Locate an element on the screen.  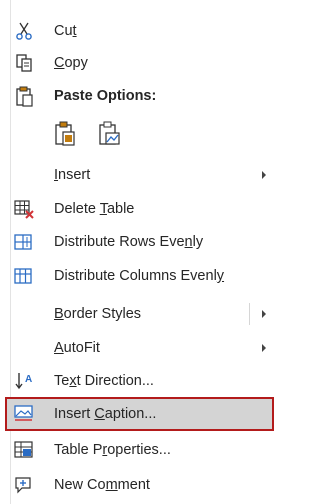
table-properties-icon is located at coordinates (24, 450).